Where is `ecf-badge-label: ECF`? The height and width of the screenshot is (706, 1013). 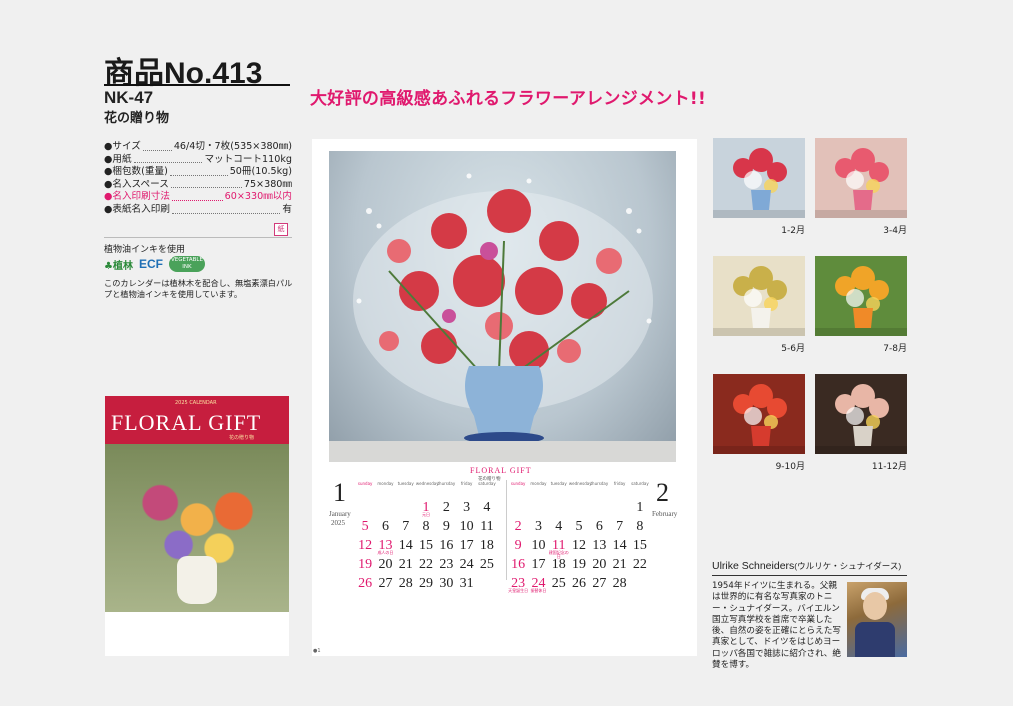
ecf-badge-label: ECF is located at coordinates (150, 264).